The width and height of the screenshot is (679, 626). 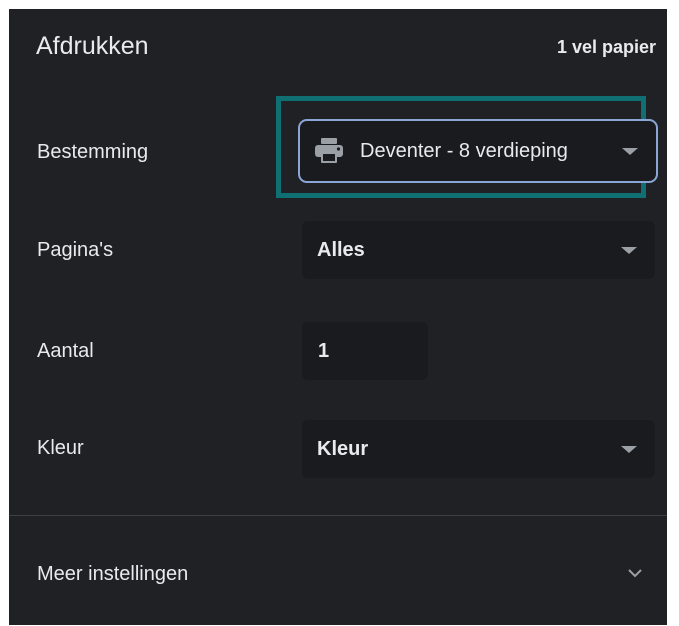 What do you see at coordinates (343, 449) in the screenshot?
I see `color-value: Kleur` at bounding box center [343, 449].